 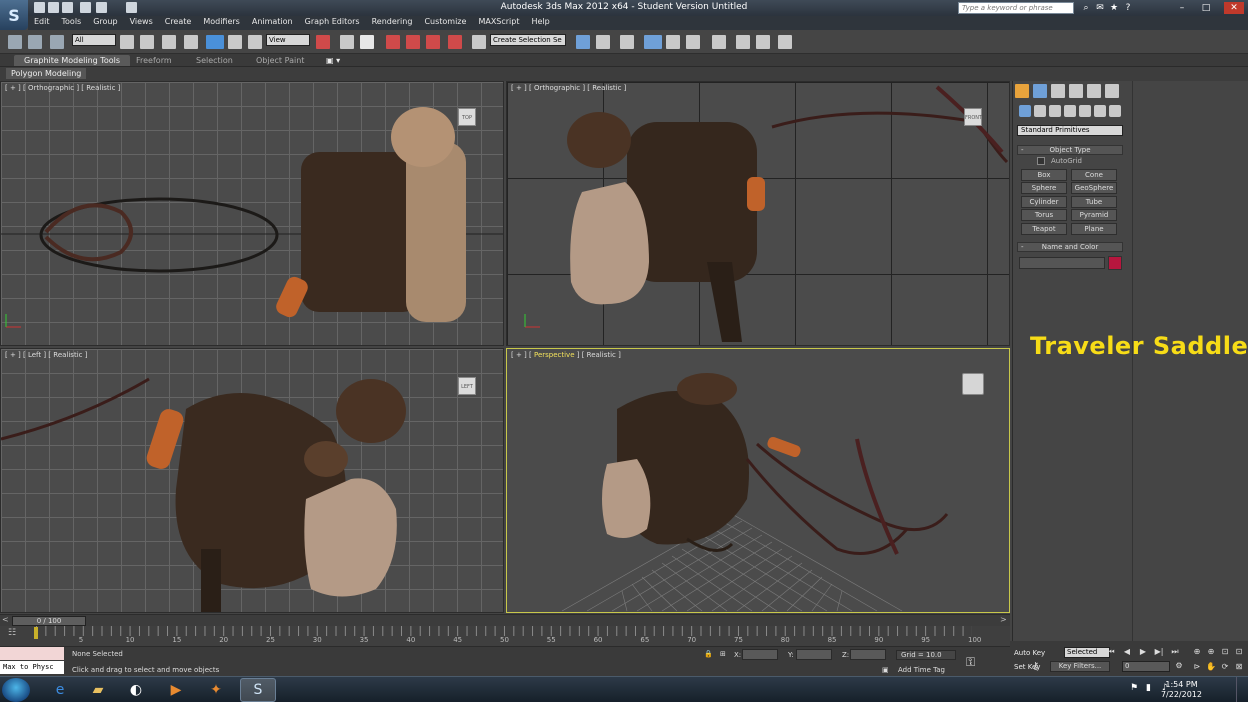 I want to click on utilities-tab-icon, so click(x=1112, y=91).